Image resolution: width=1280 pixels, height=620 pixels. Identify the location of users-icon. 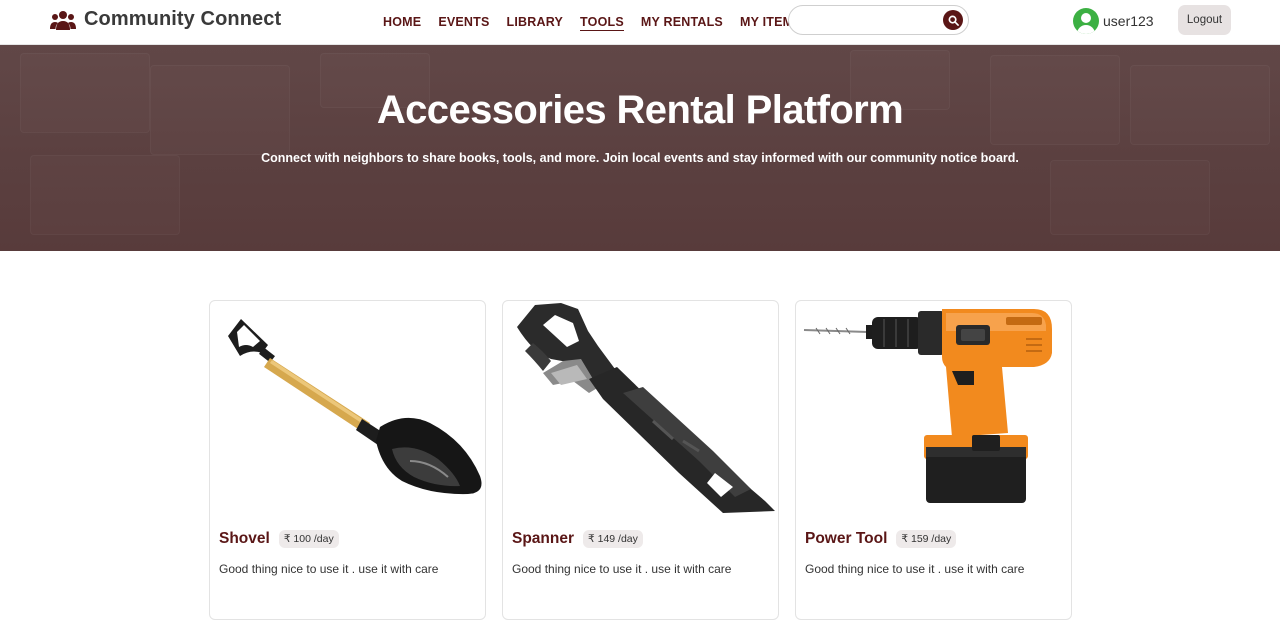
(63, 20).